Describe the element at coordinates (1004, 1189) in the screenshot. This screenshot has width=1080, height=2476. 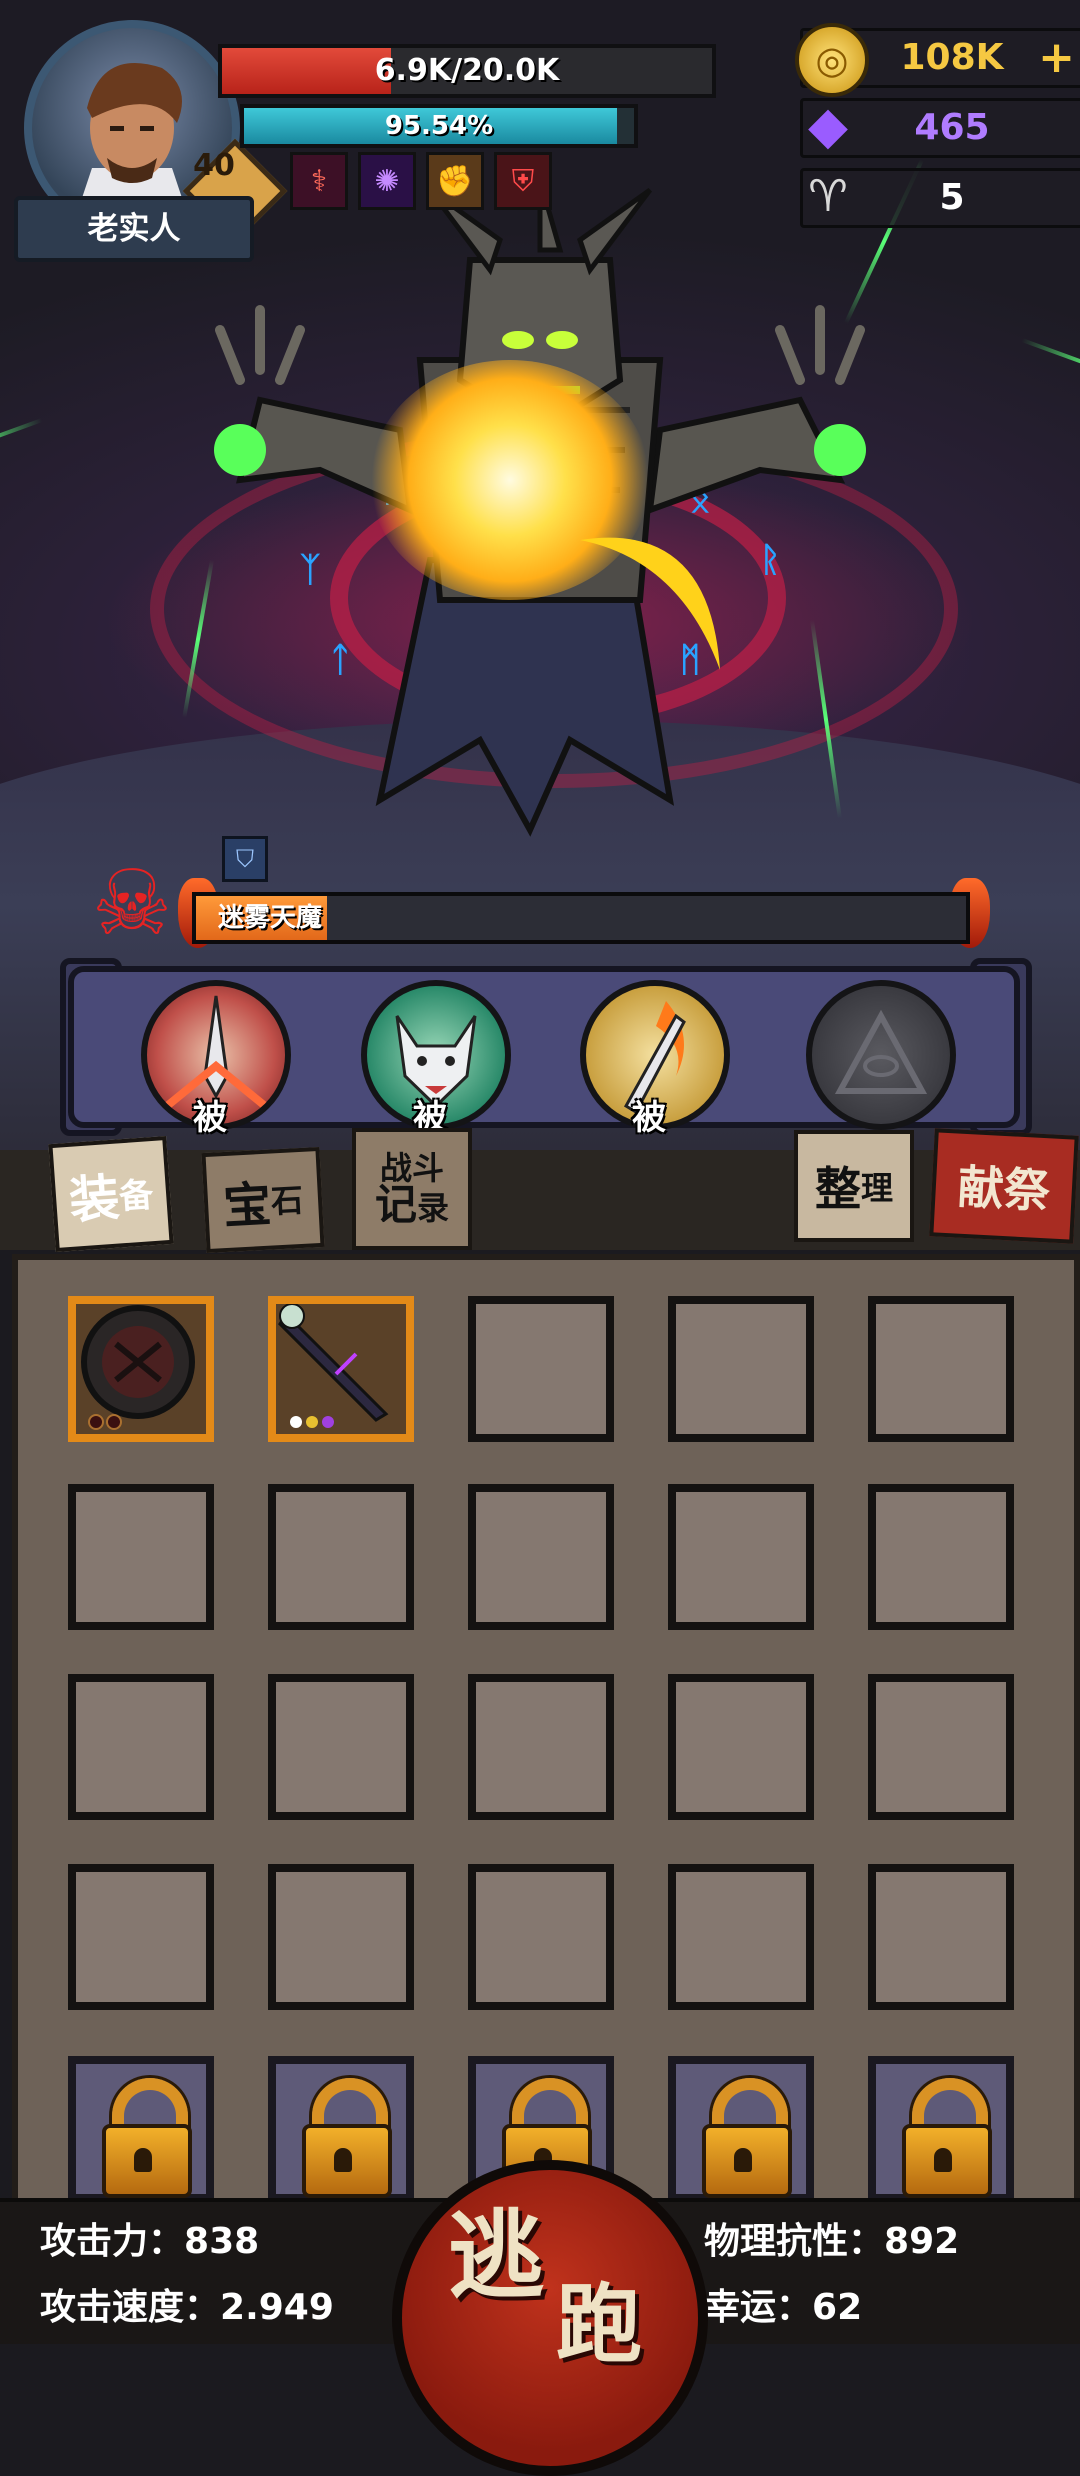
I see `sacrifice-button-label: 献祭` at that location.